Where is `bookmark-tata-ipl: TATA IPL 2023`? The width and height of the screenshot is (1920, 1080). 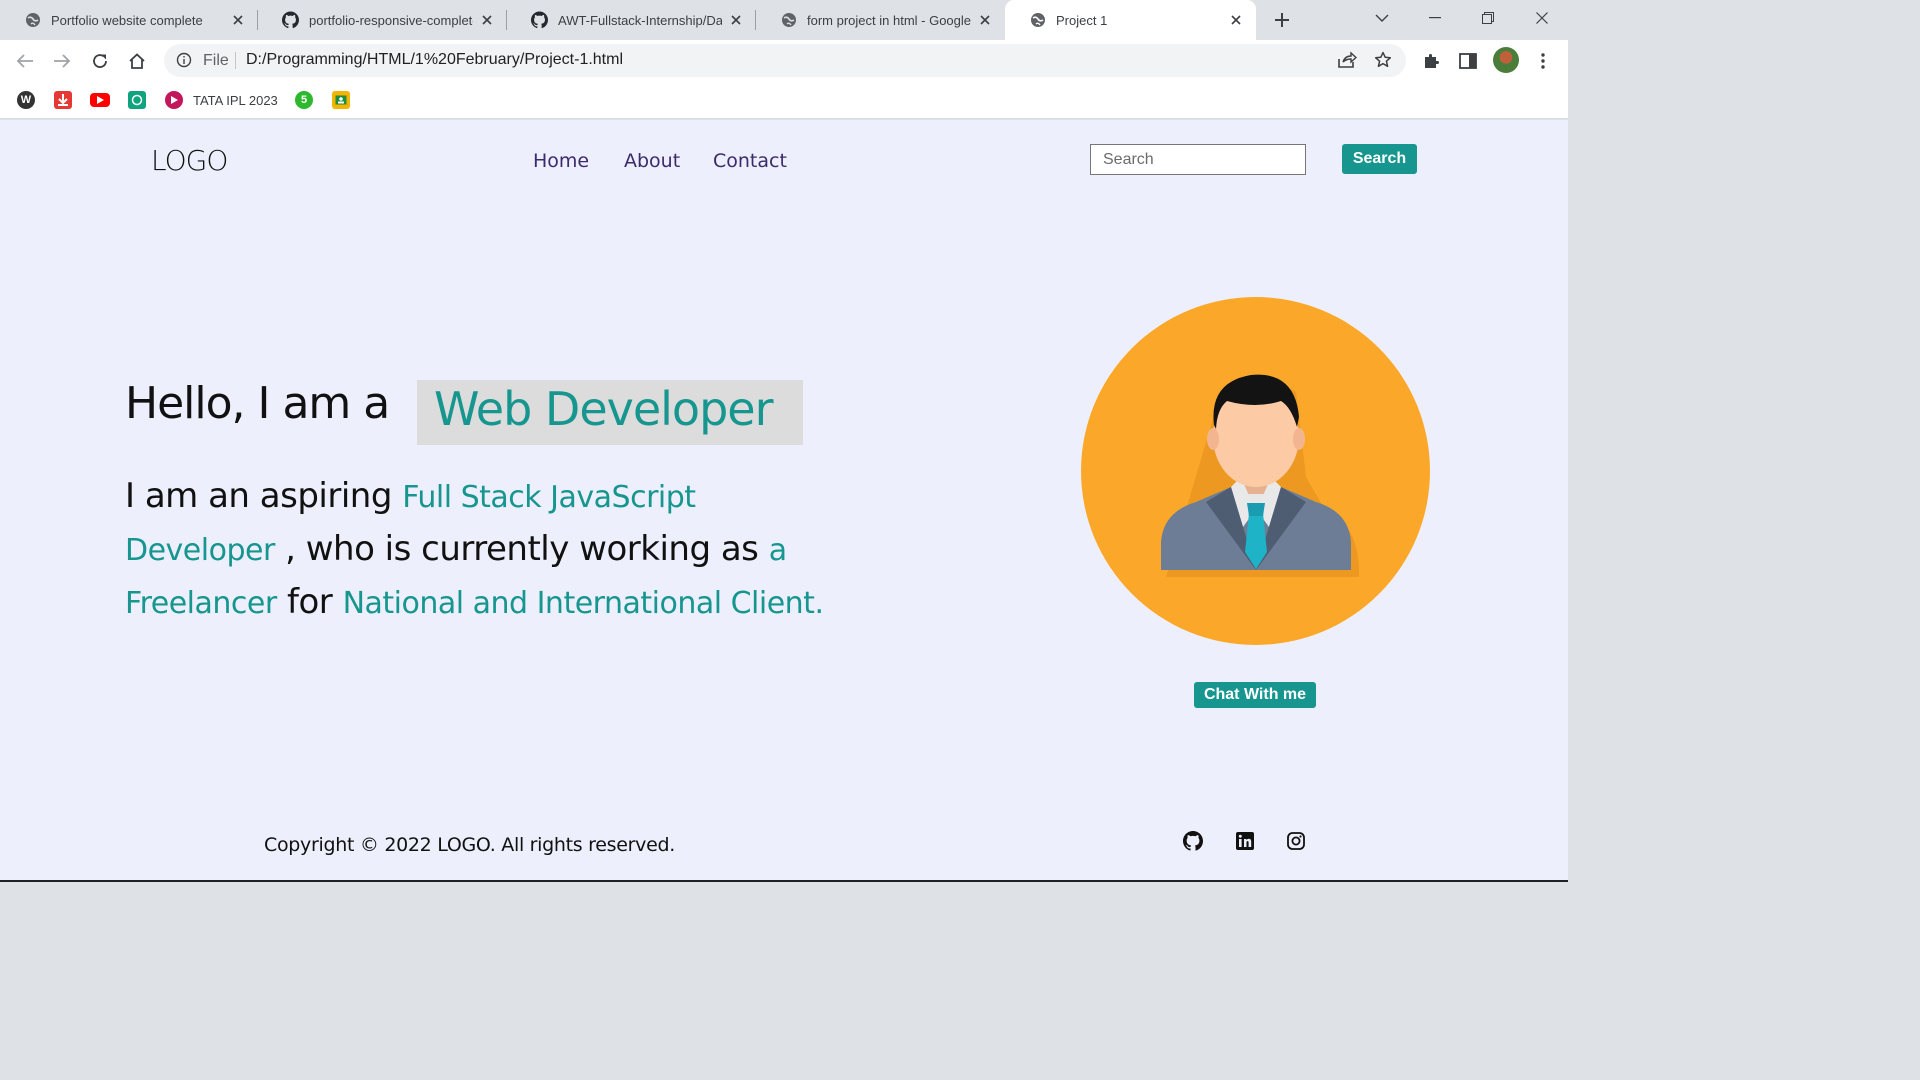 bookmark-tata-ipl: TATA IPL 2023 is located at coordinates (221, 100).